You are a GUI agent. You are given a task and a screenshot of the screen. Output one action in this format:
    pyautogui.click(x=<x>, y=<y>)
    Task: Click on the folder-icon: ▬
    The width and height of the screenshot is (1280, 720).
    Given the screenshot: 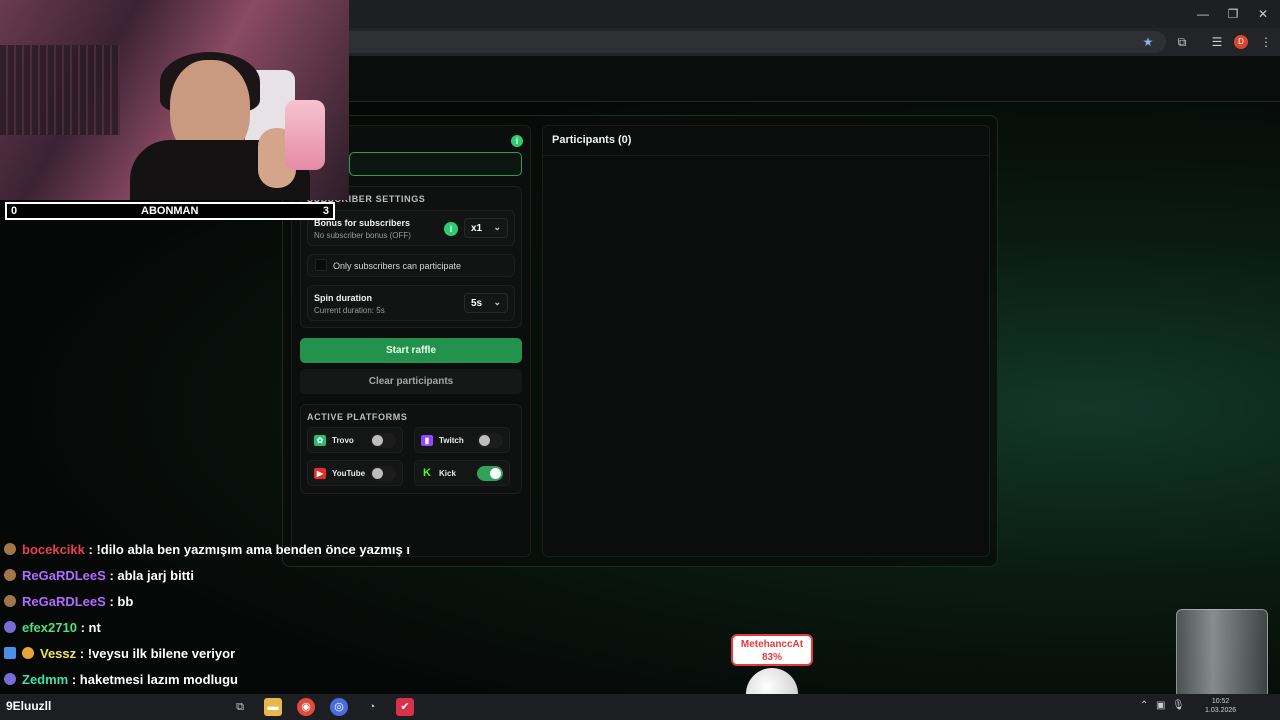 What is the action you would take?
    pyautogui.click(x=273, y=707)
    